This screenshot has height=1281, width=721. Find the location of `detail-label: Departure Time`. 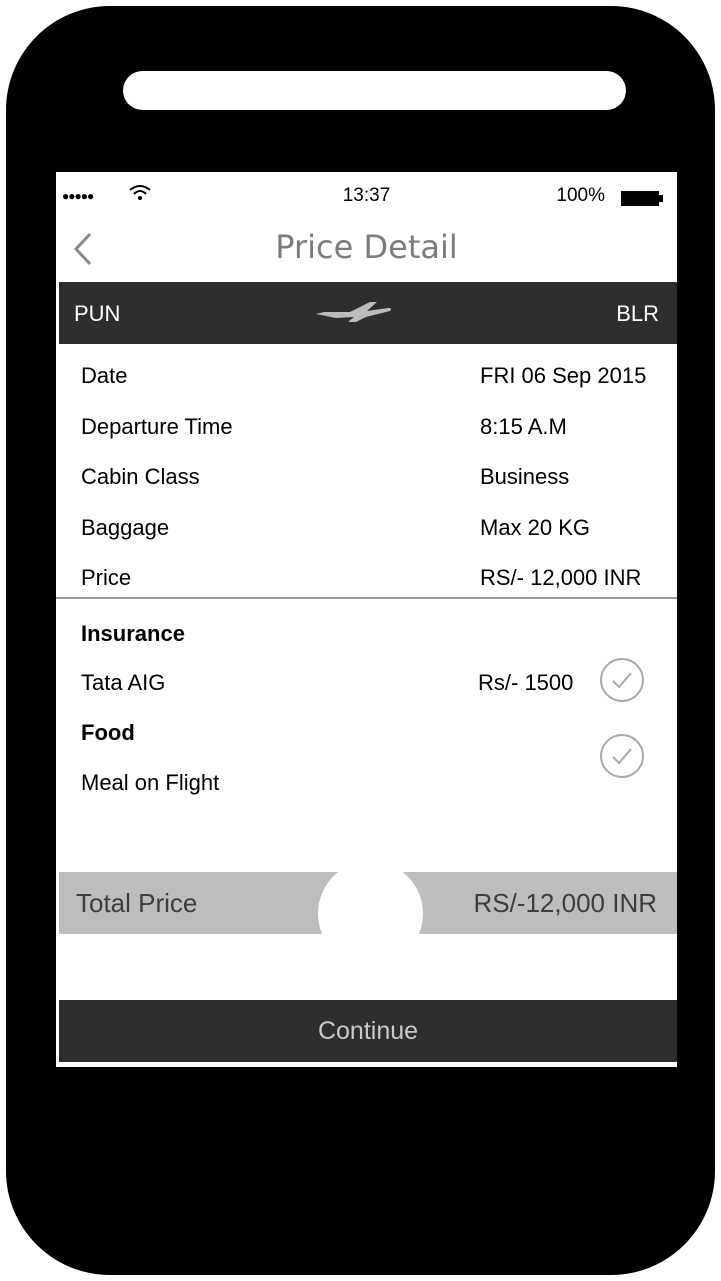

detail-label: Departure Time is located at coordinates (157, 426).